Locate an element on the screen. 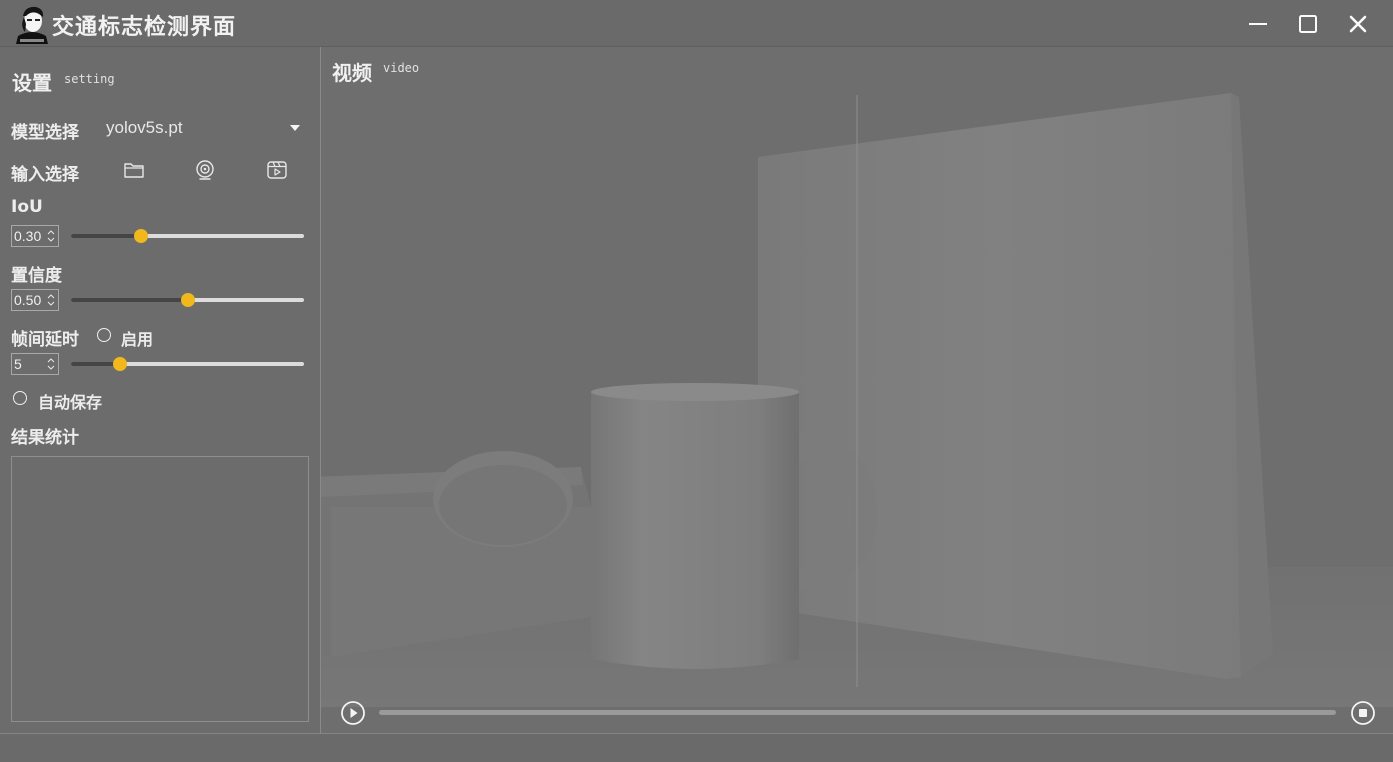  delay-spinbox: 5 is located at coordinates (35, 364).